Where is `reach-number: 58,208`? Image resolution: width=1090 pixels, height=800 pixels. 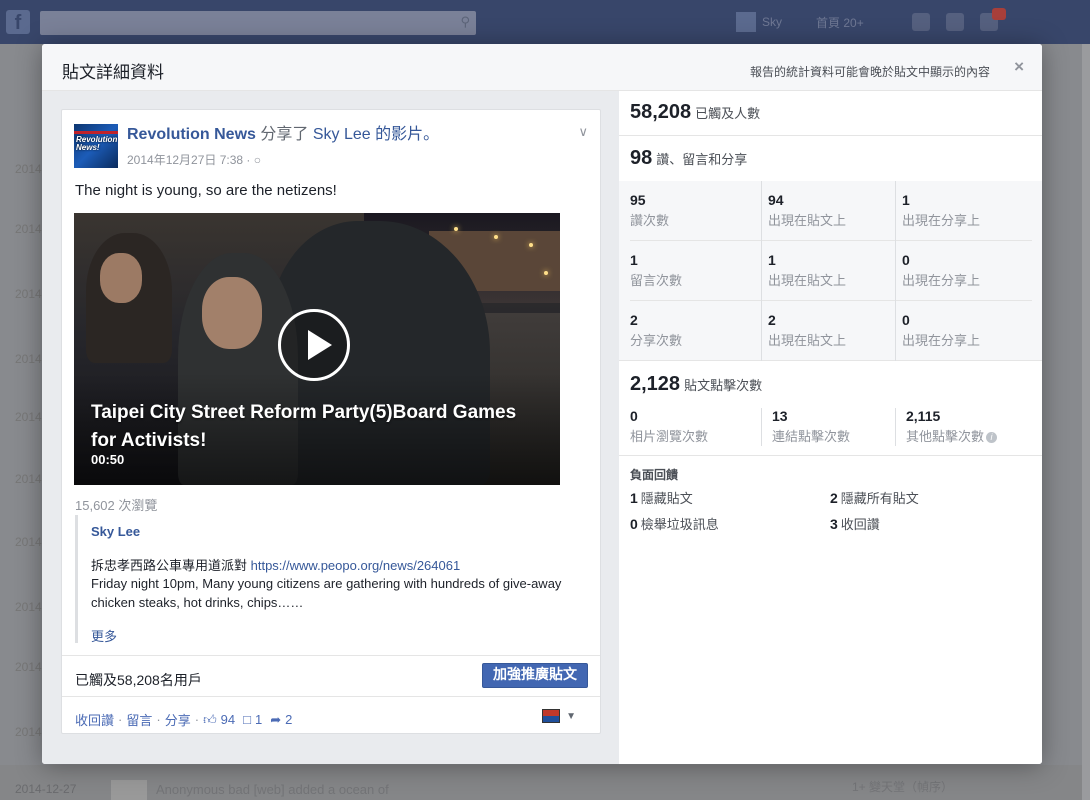
reach-number: 58,208 is located at coordinates (661, 112).